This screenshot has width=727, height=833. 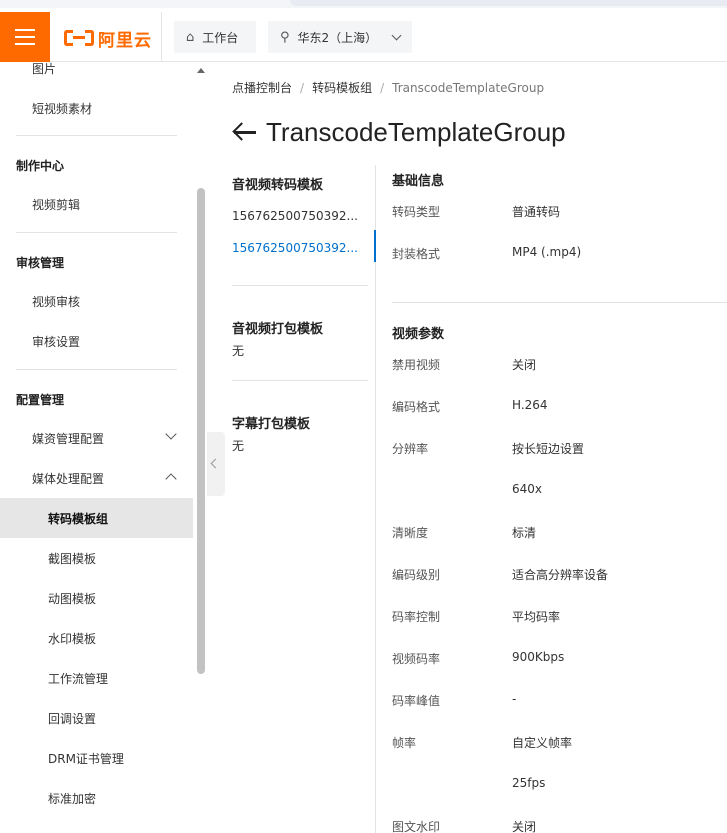 I want to click on sidebar-section-review: 审核管理, so click(x=40, y=263).